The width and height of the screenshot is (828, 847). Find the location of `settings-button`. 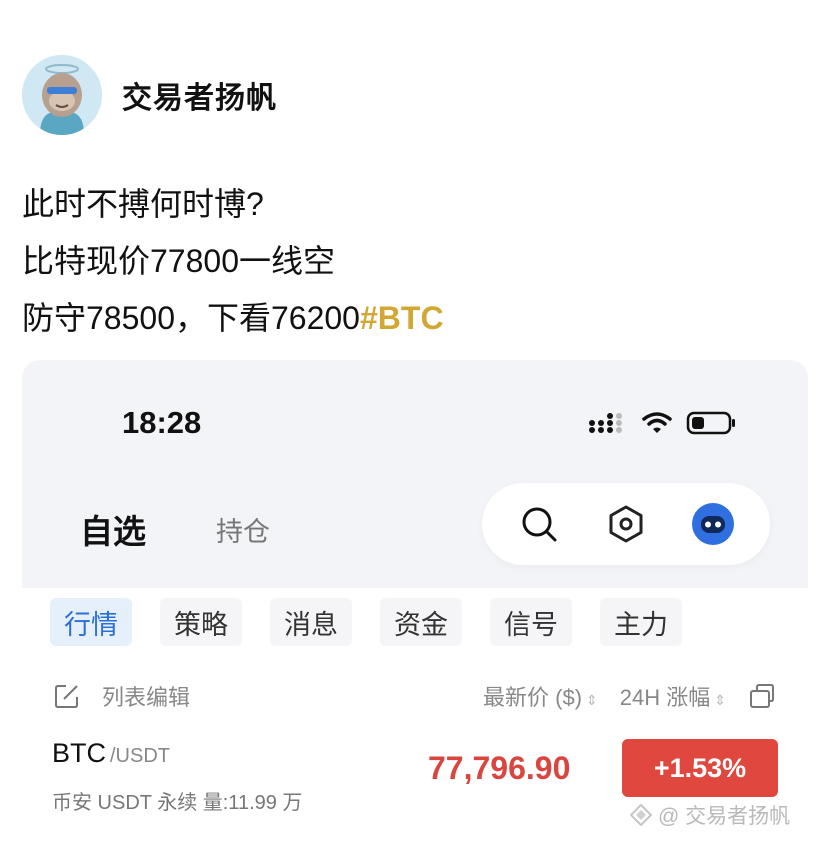

settings-button is located at coordinates (626, 524).